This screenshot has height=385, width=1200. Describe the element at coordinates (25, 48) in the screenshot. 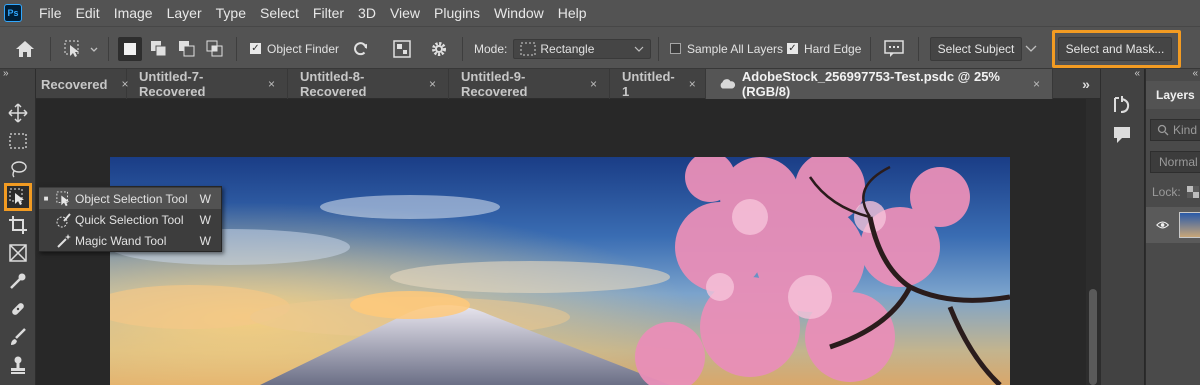

I see `home-button` at that location.